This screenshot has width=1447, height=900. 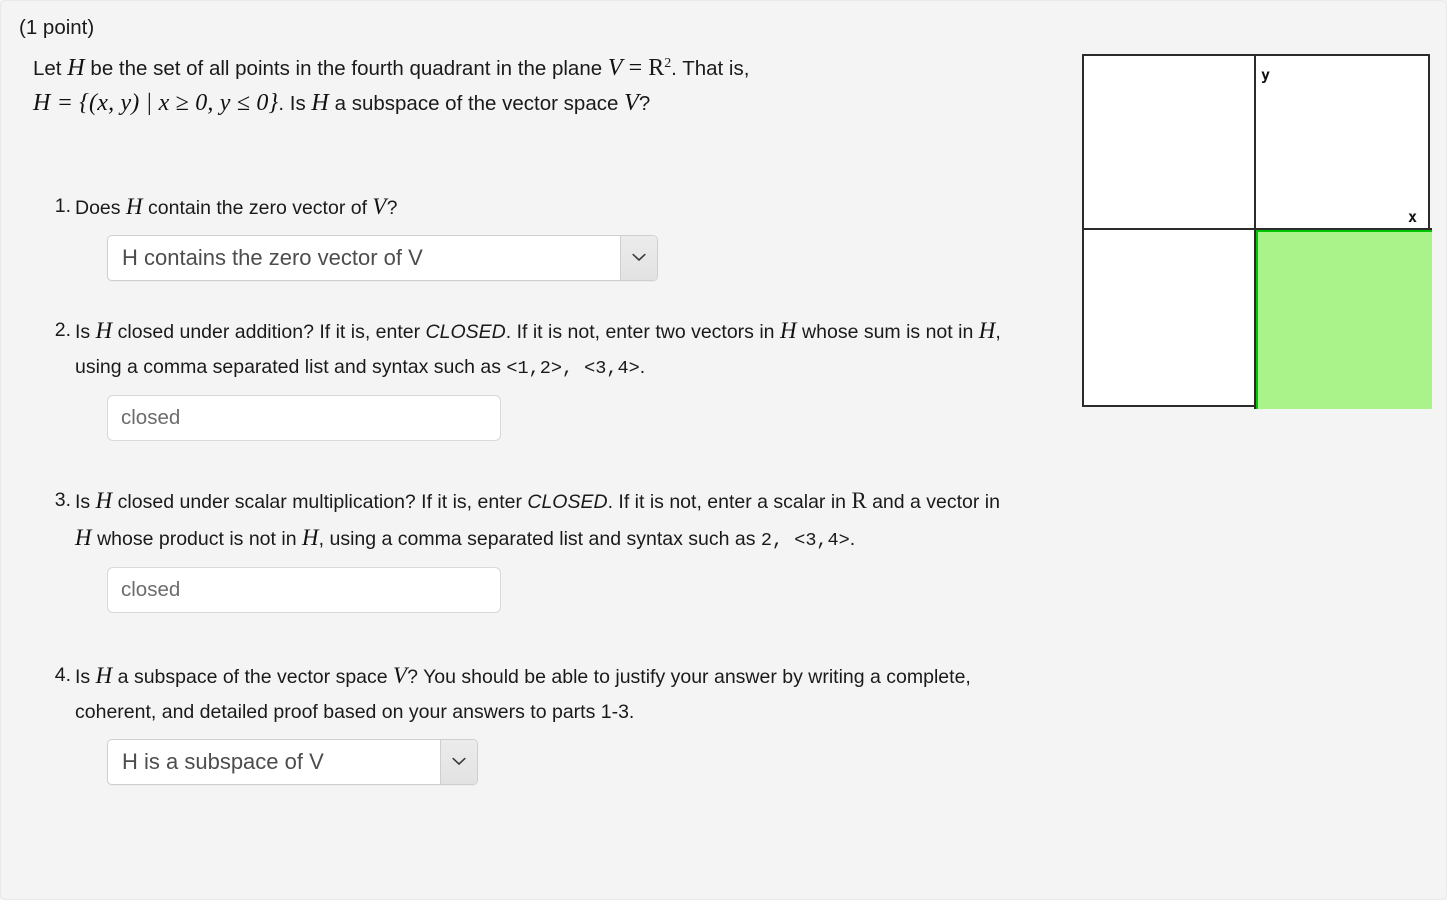 I want to click on part-1-selected-value: H contains the zero vector of V, so click(x=272, y=257).